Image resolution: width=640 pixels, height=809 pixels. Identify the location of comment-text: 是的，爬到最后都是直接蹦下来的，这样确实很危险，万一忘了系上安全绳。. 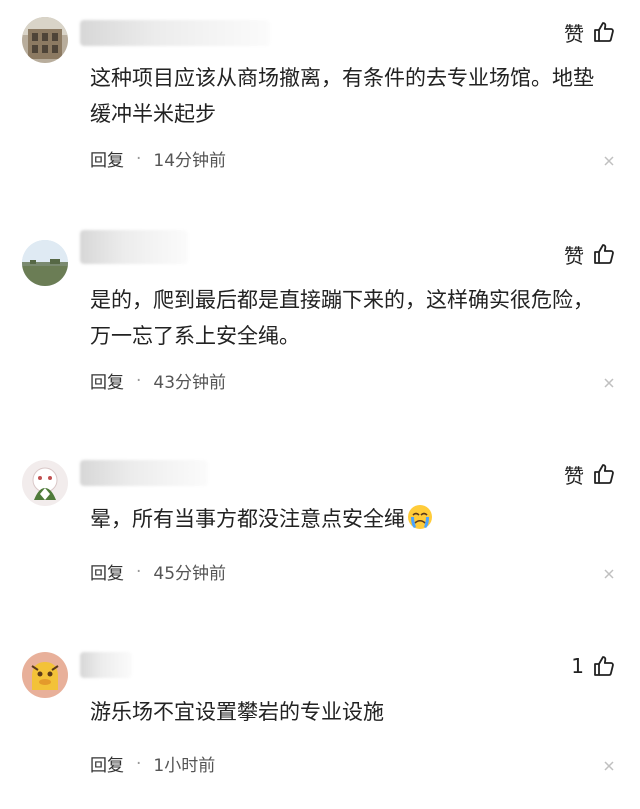
(342, 318).